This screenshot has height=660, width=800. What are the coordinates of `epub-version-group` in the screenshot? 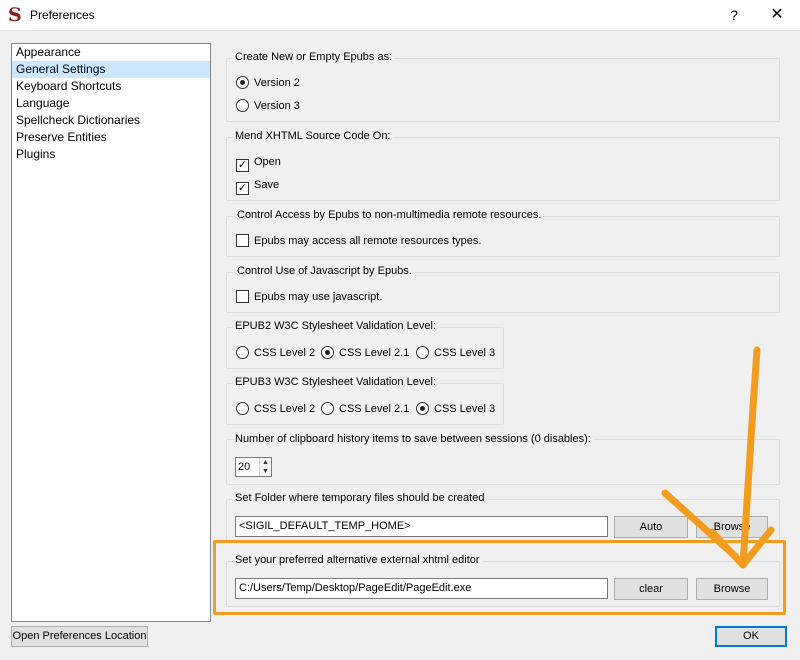 It's located at (503, 90).